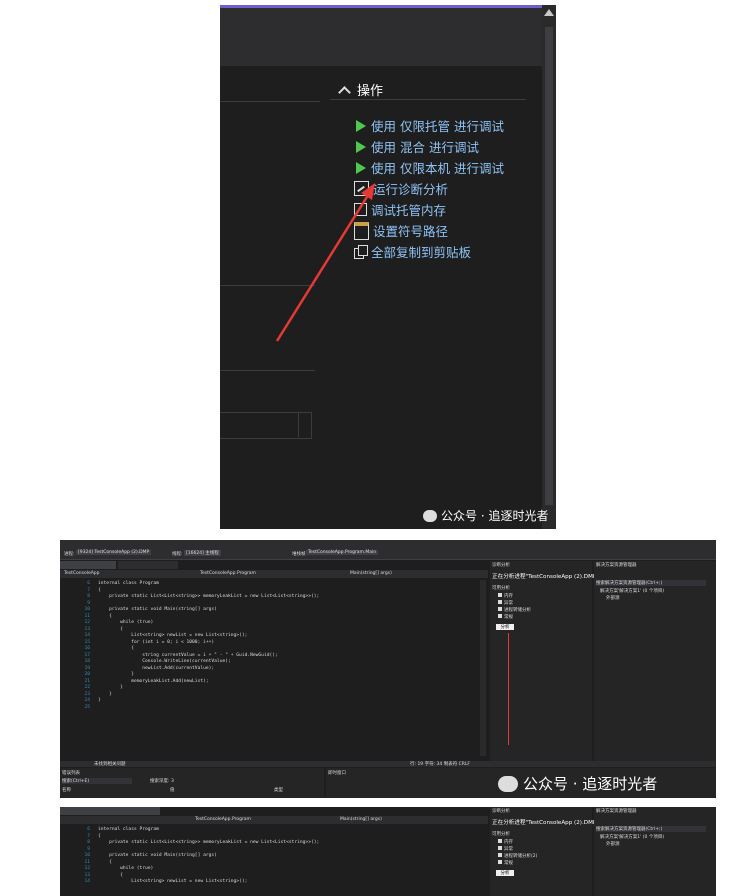 This screenshot has height=896, width=749. Describe the element at coordinates (156, 668) in the screenshot. I see `code-text: newList.Add(currentValue);` at that location.